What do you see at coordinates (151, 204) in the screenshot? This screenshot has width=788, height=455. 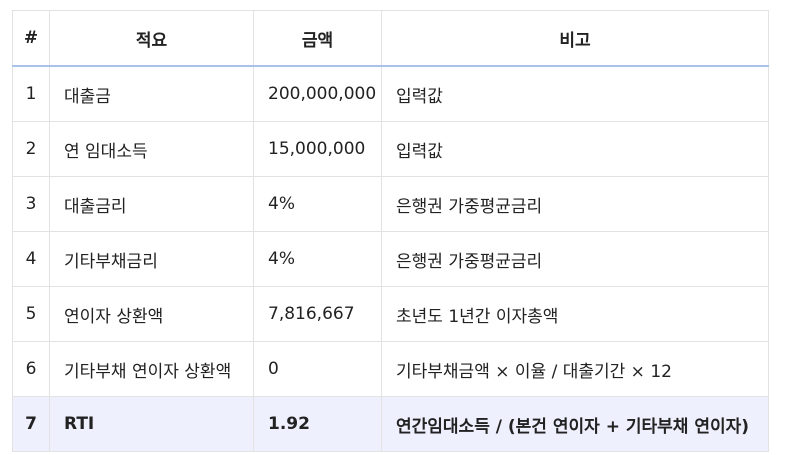 I see `row-item: 대출금리` at bounding box center [151, 204].